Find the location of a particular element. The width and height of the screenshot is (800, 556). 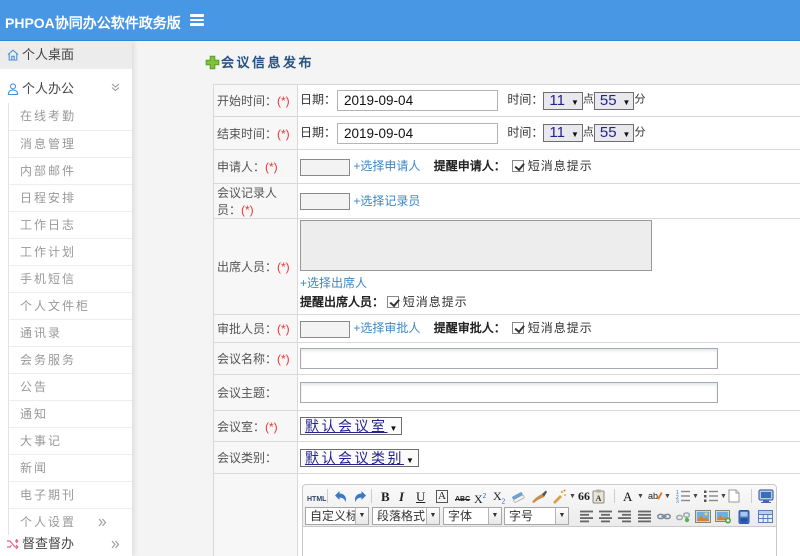

svg-text: ab is located at coordinates (653, 496).